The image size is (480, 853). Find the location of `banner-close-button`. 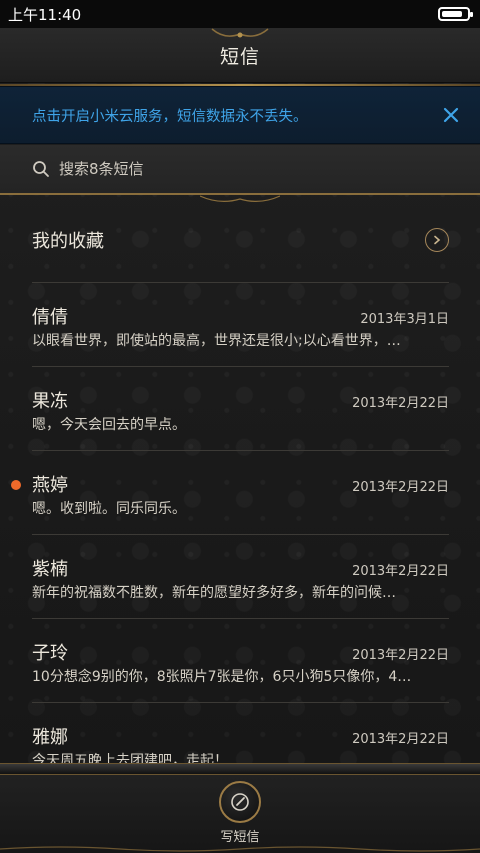

banner-close-button is located at coordinates (451, 115).